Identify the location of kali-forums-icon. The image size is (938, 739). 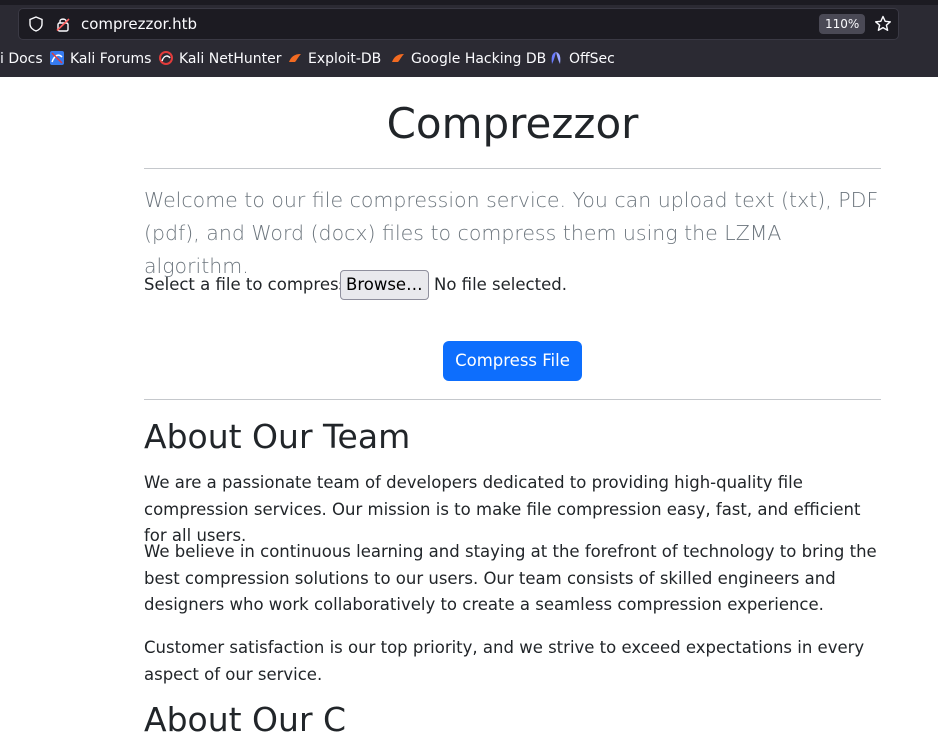
(57, 58).